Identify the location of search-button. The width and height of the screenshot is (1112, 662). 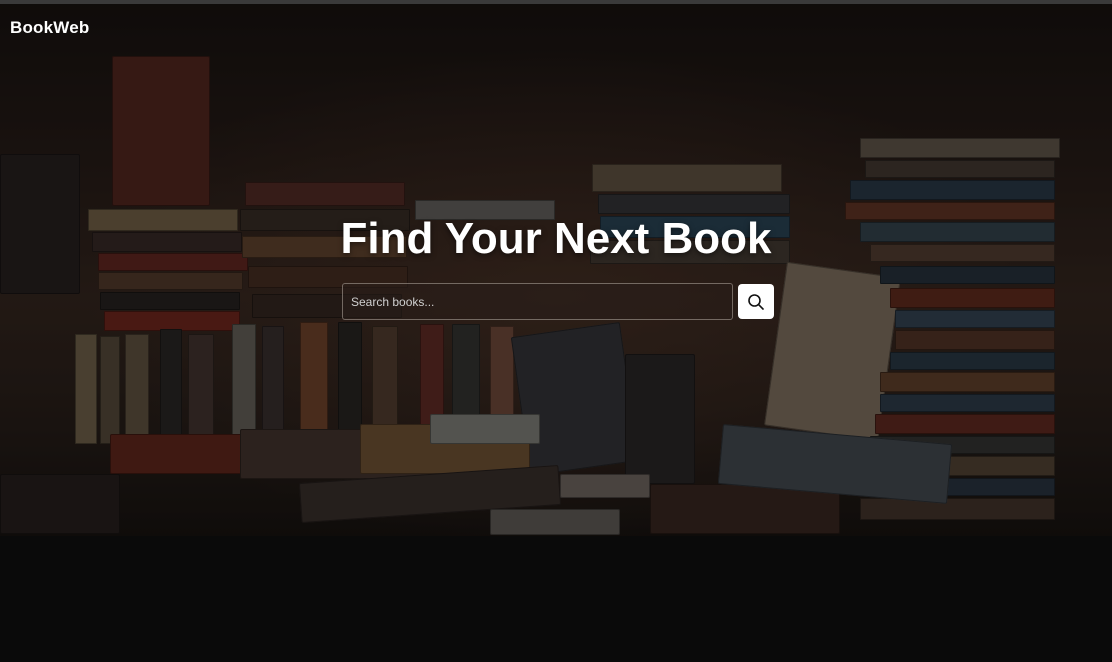
(756, 301).